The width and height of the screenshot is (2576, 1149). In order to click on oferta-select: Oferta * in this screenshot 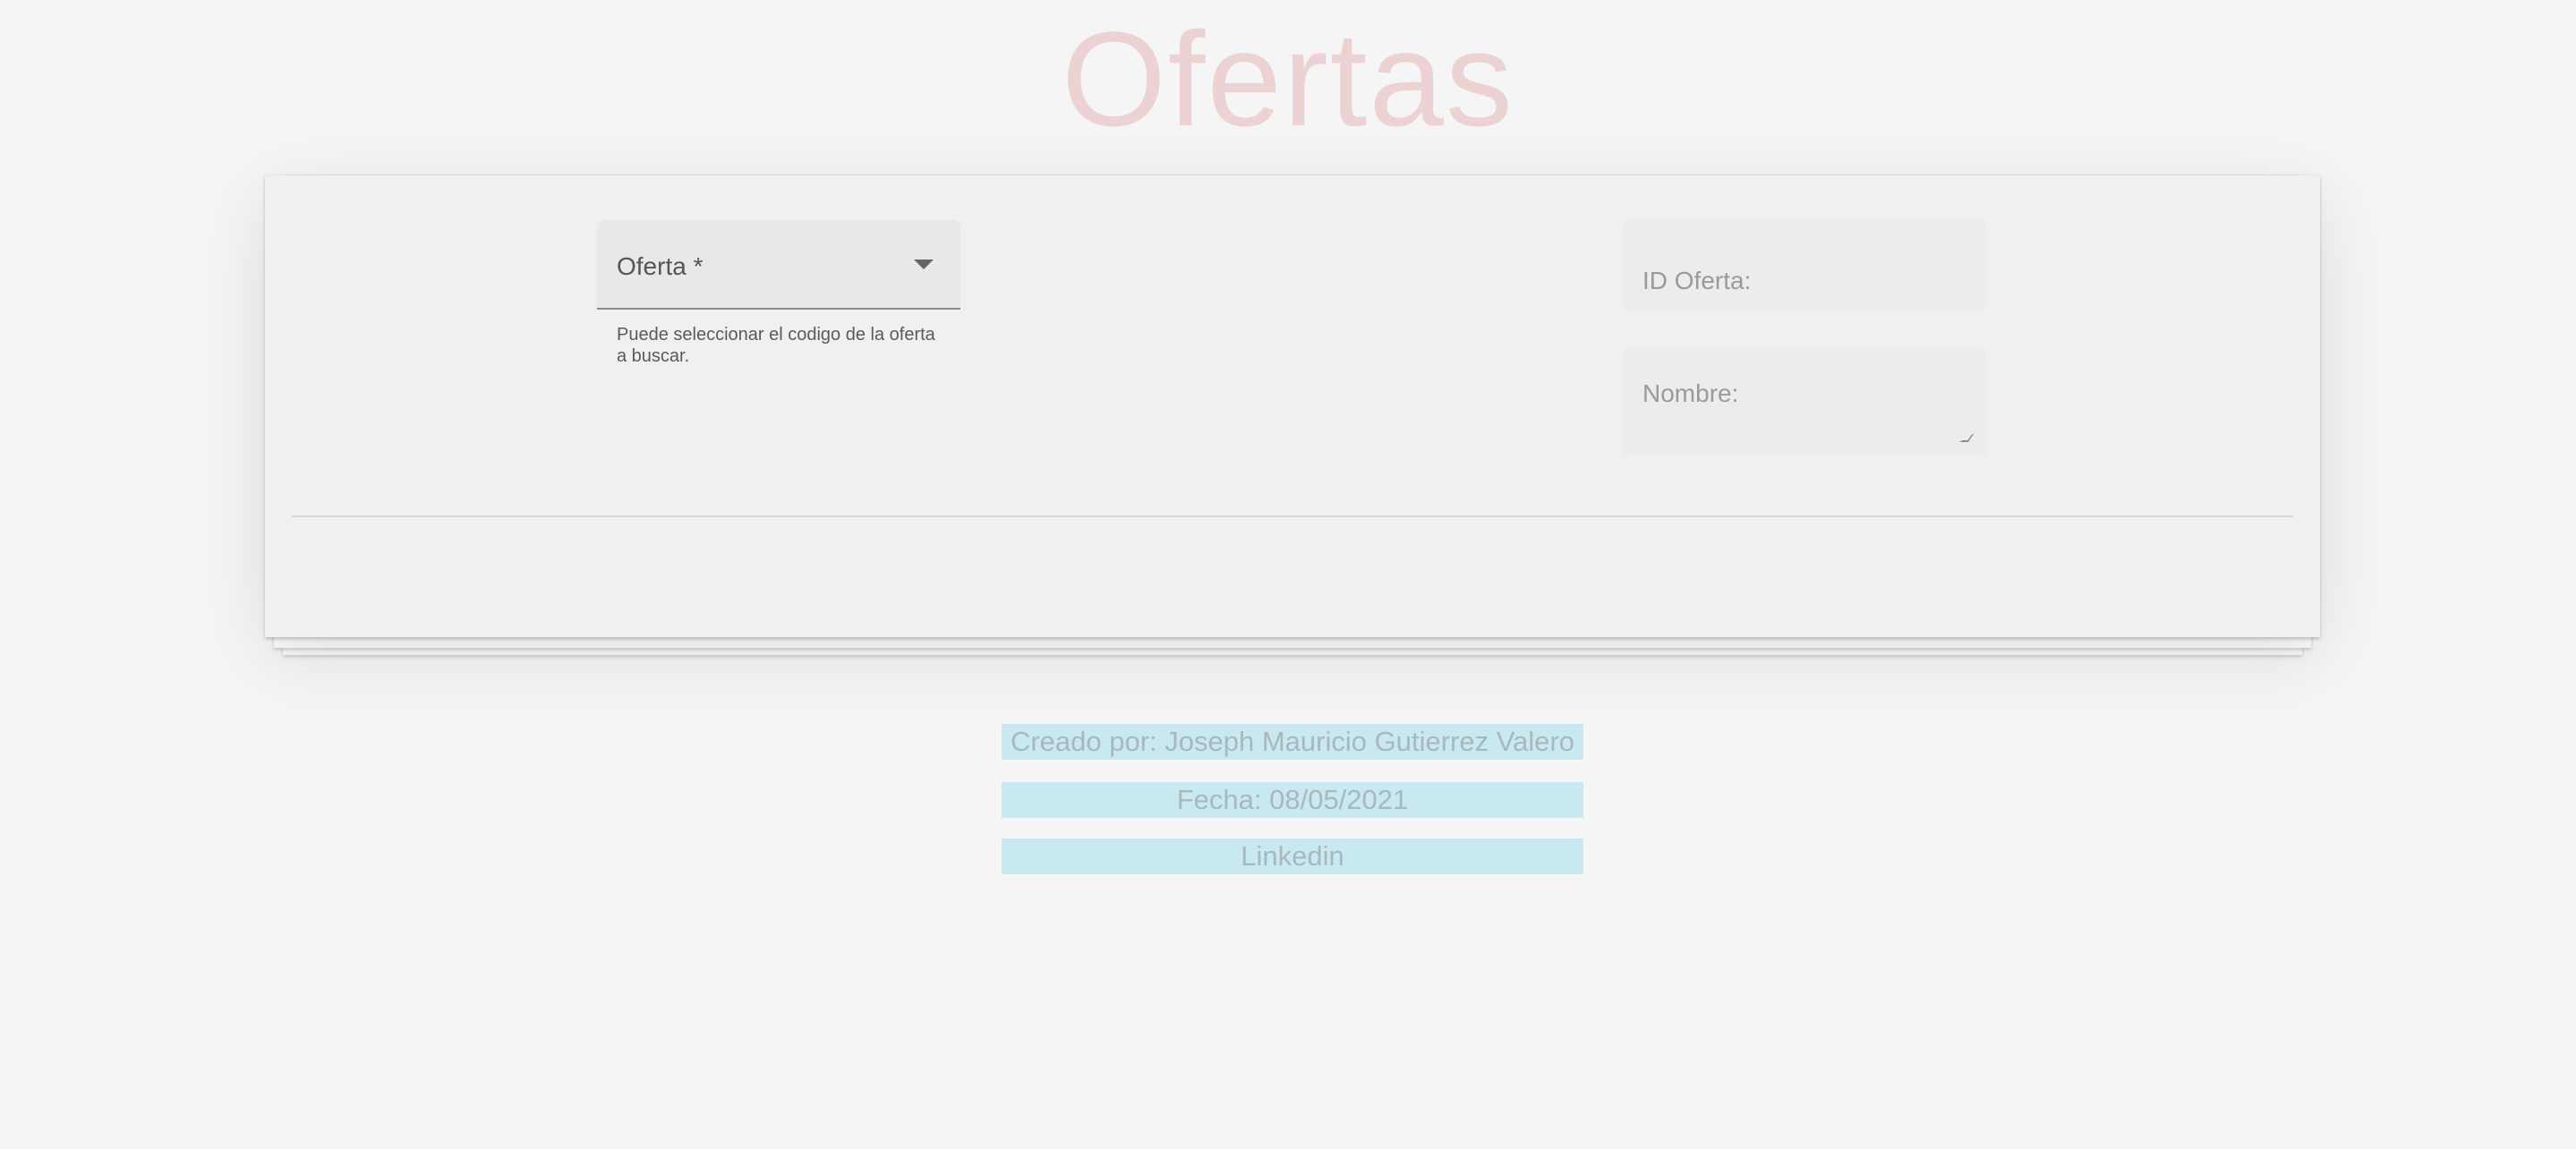, I will do `click(778, 265)`.